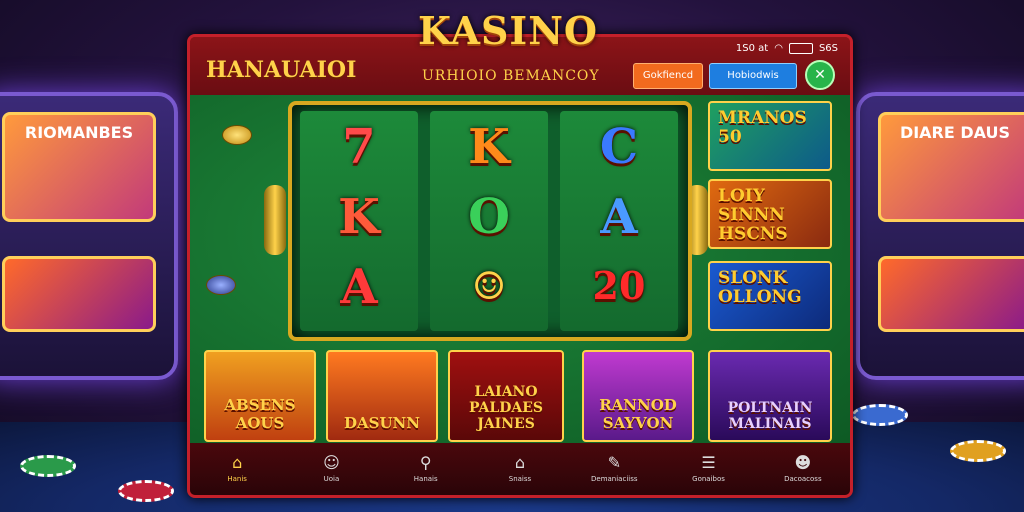 The height and width of the screenshot is (512, 1024). I want to click on game-tile: DASUNN, so click(382, 396).